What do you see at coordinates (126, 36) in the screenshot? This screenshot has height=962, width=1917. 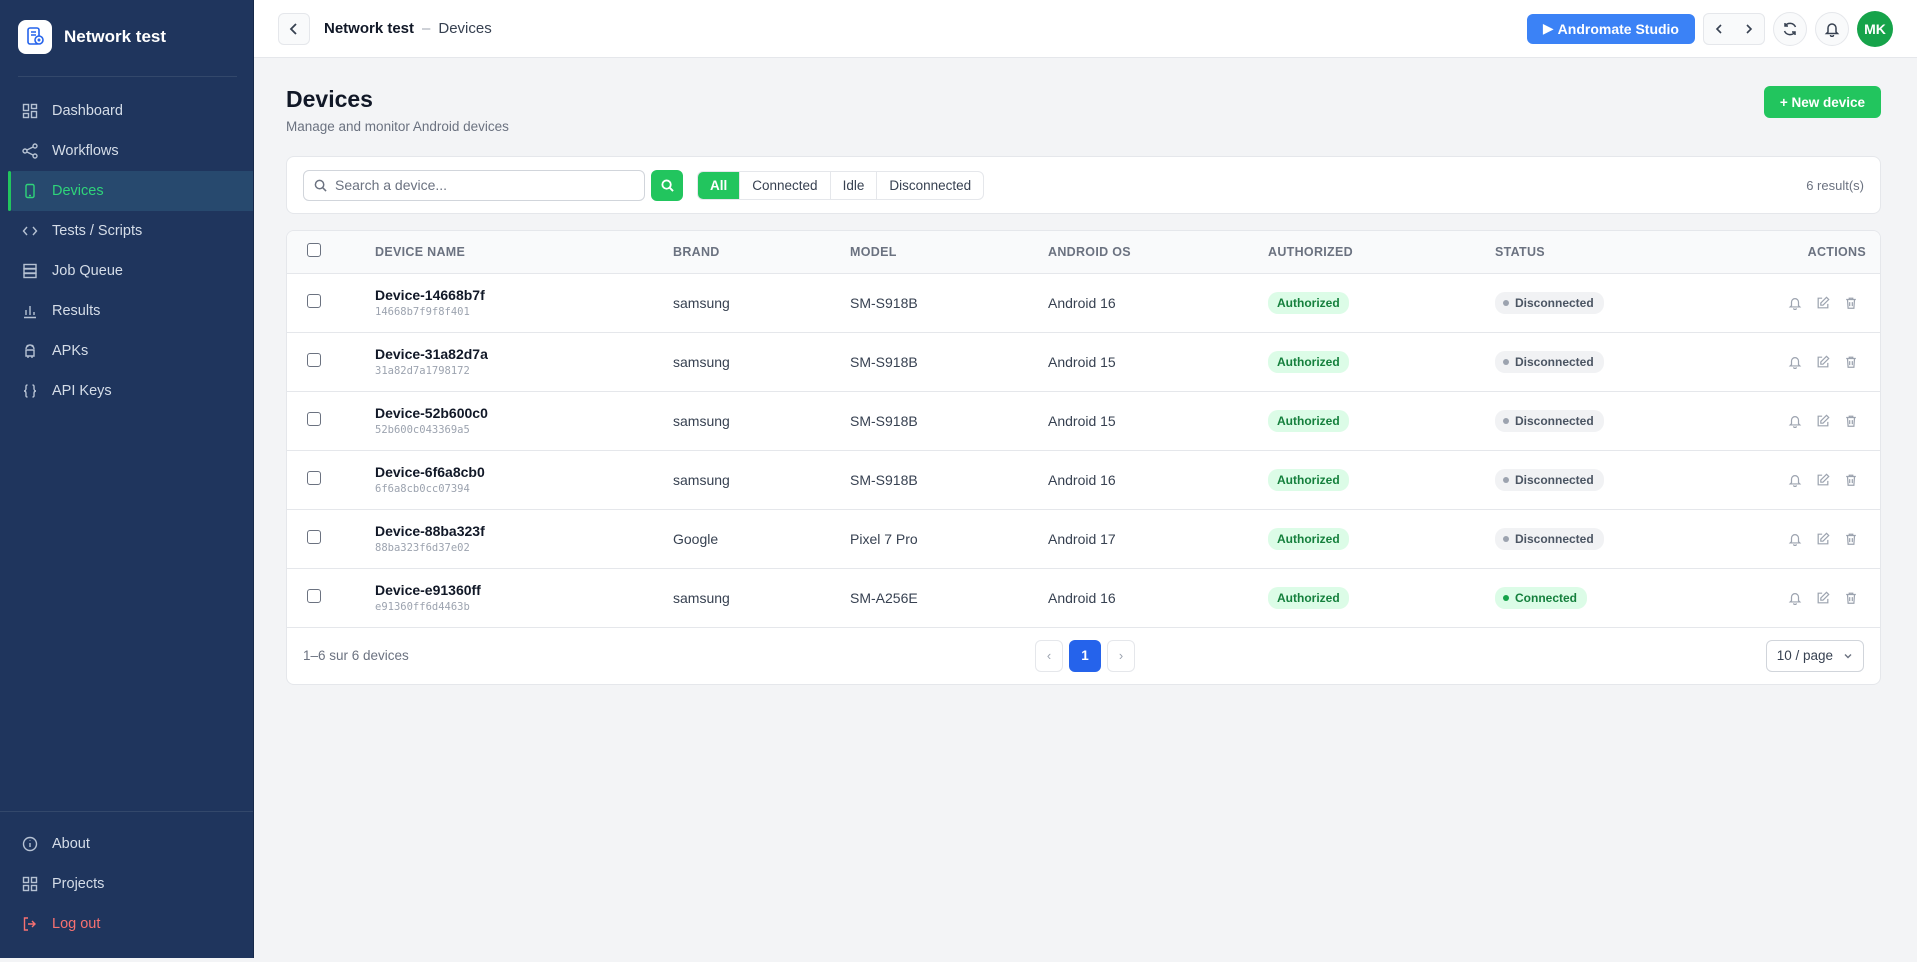 I see `brand: Network test` at bounding box center [126, 36].